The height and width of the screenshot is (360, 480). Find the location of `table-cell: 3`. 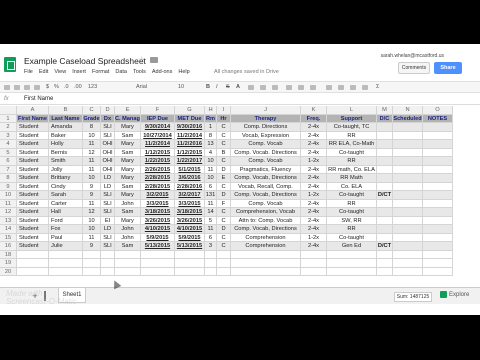

table-cell: 3 is located at coordinates (211, 246).